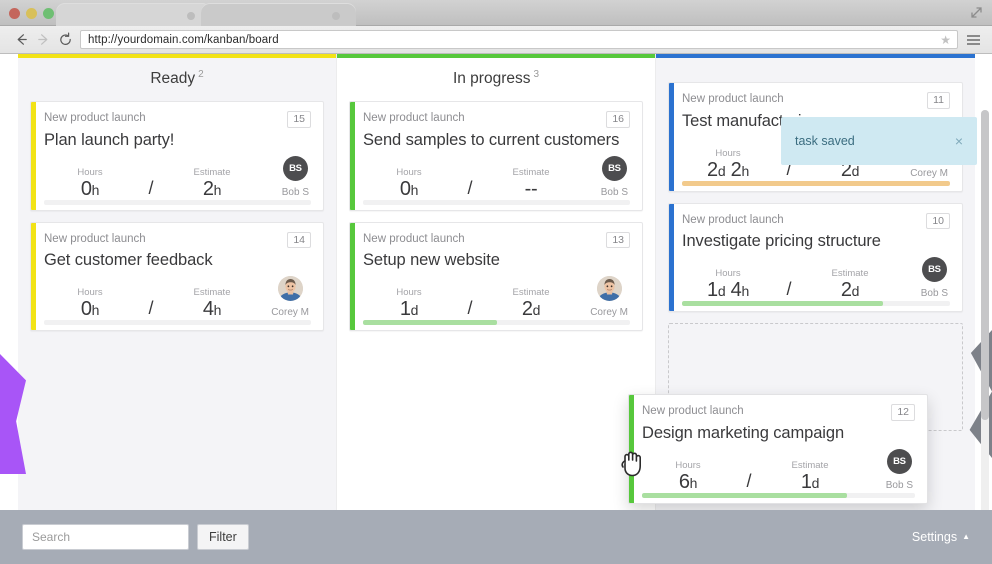  Describe the element at coordinates (223, 537) in the screenshot. I see `filter-button: Filter` at that location.